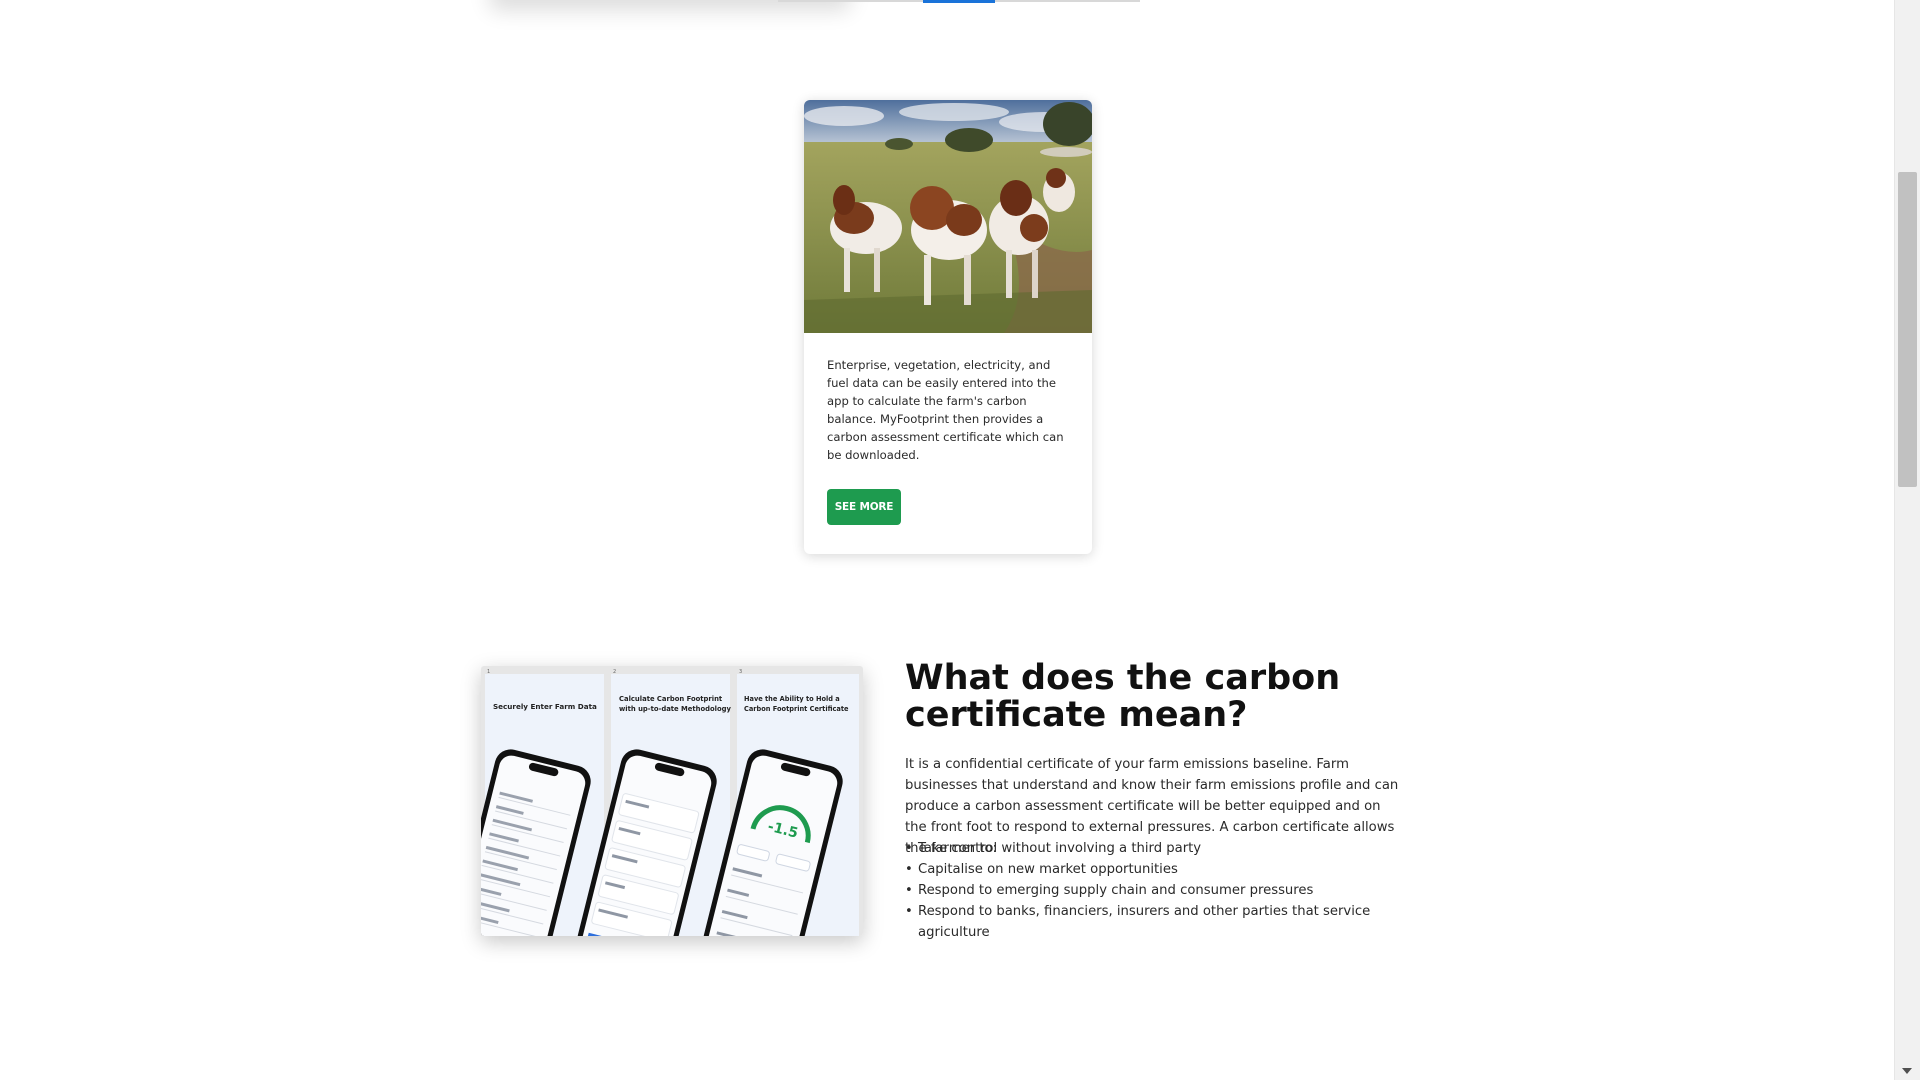 Image resolution: width=1920 pixels, height=1080 pixels. I want to click on panel-3-title-line2: Carbon Footprint Certificate, so click(796, 709).